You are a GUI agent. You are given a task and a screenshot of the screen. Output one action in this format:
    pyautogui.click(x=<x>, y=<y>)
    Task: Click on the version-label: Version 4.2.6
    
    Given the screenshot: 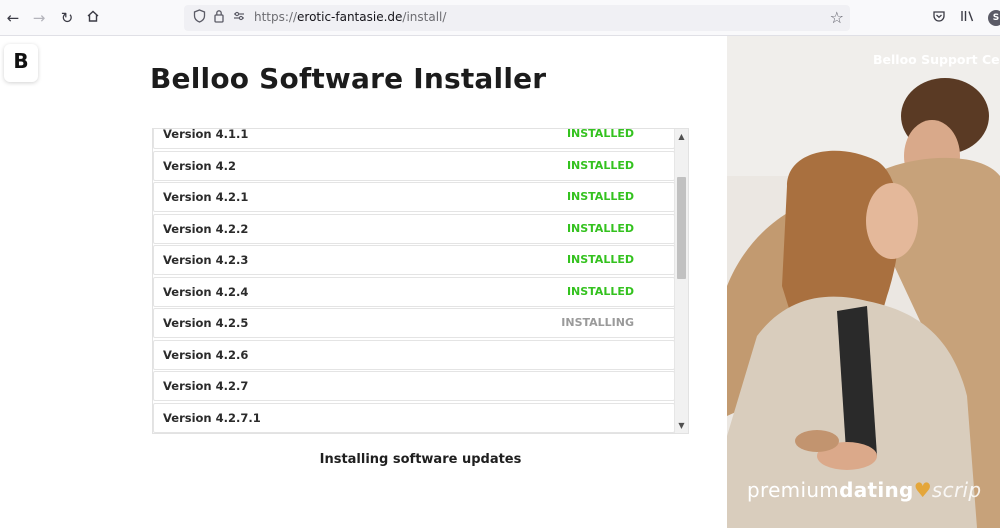 What is the action you would take?
    pyautogui.click(x=206, y=354)
    